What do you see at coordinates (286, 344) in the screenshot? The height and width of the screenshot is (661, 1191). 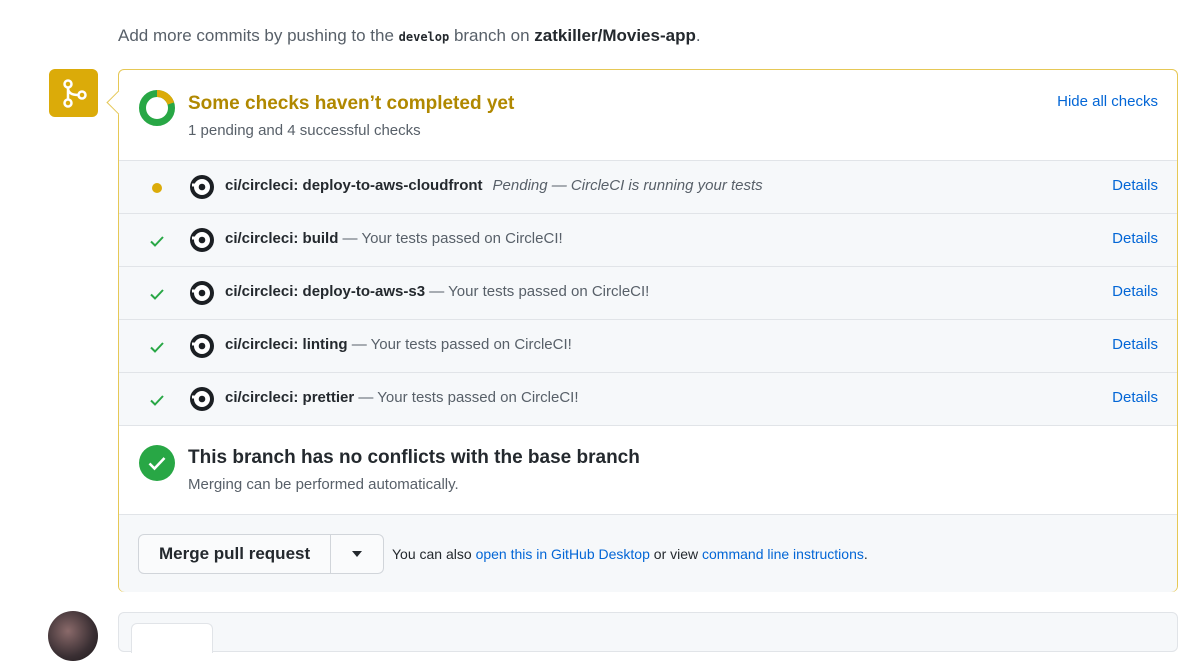 I see `check-name: ci/circleci: linting` at bounding box center [286, 344].